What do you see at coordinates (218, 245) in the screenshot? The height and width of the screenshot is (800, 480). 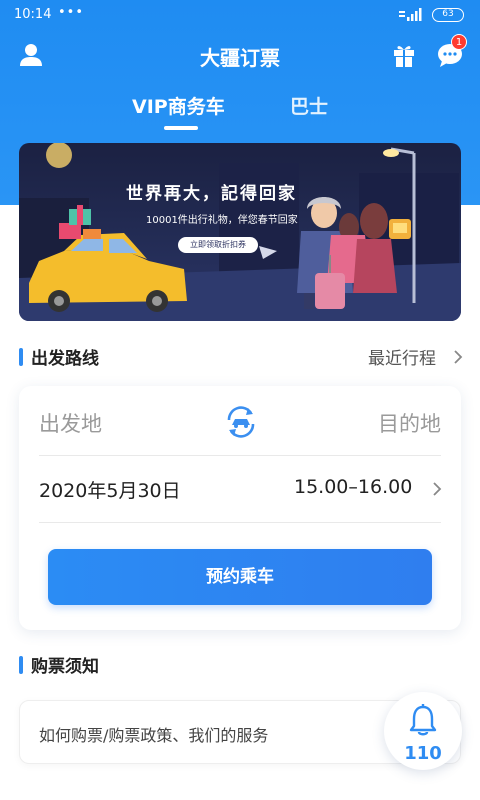 I see `banner-coupon-button: 立即领取折扣券` at bounding box center [218, 245].